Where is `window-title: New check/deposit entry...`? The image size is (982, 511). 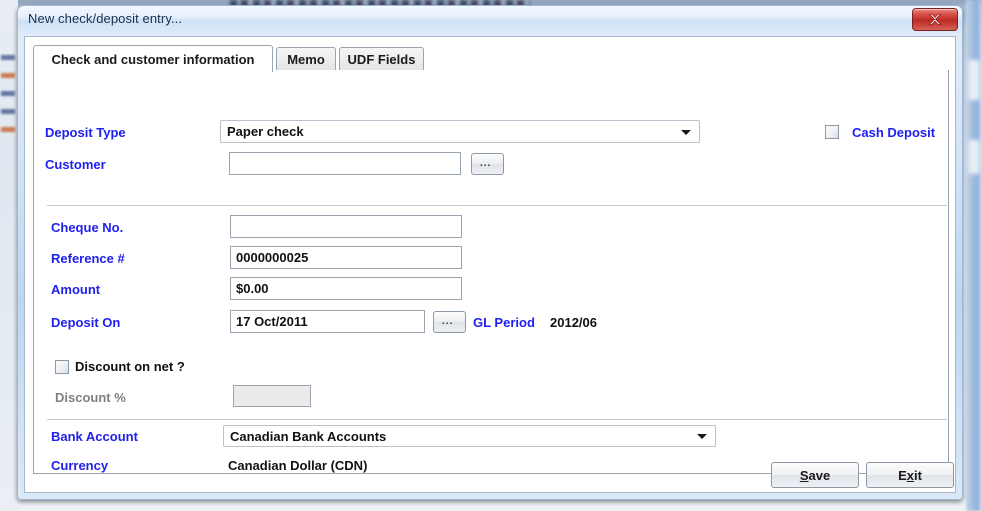
window-title: New check/deposit entry... is located at coordinates (105, 18).